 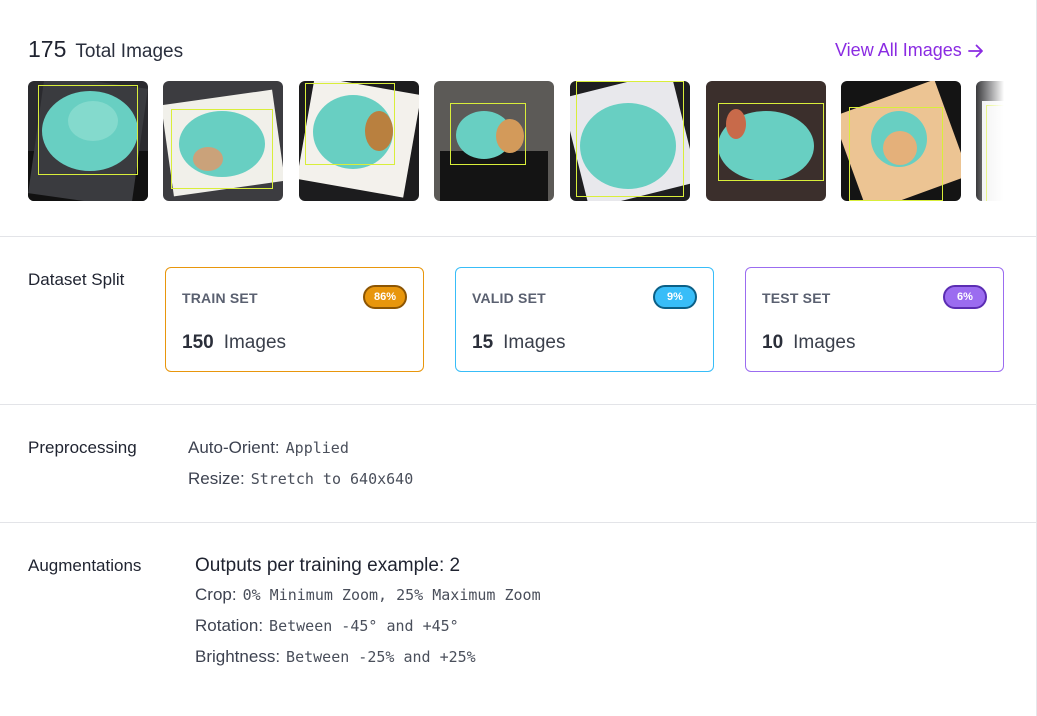 I want to click on preprocessing-auto-orient: Auto-Orient: Applied, so click(x=268, y=448).